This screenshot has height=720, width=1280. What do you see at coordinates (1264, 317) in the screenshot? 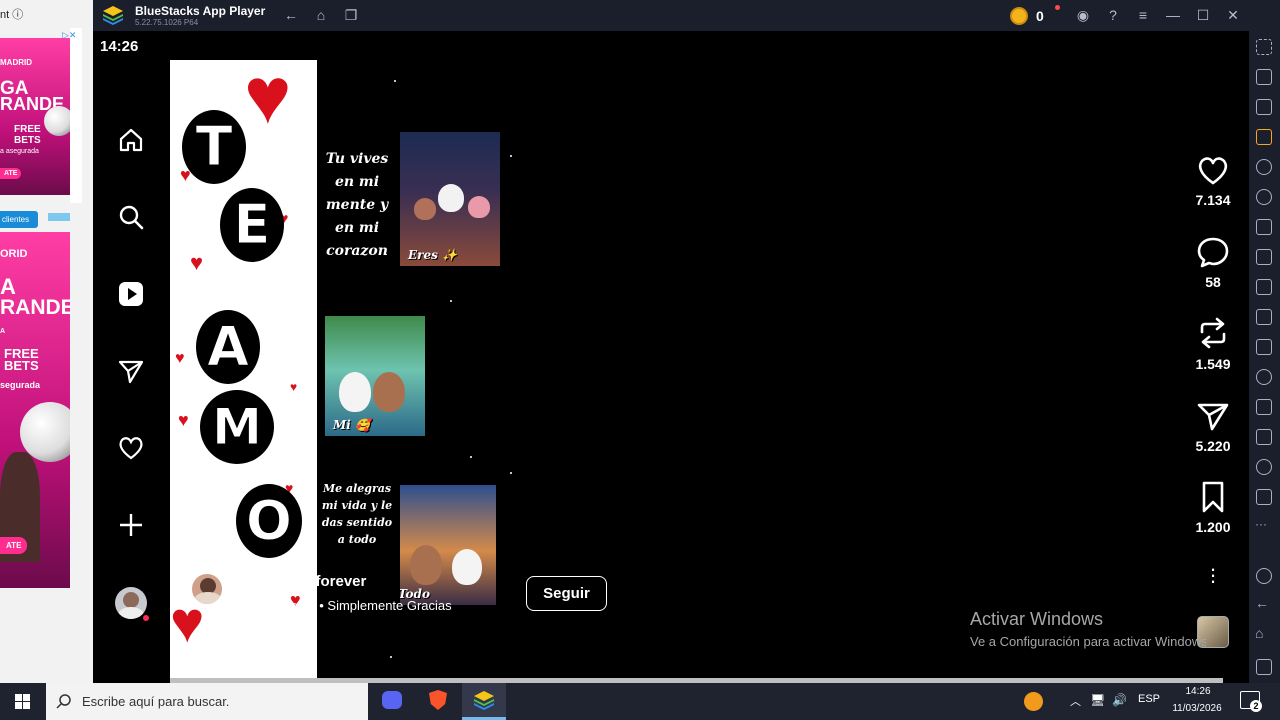
I see `capture-area-icon` at bounding box center [1264, 317].